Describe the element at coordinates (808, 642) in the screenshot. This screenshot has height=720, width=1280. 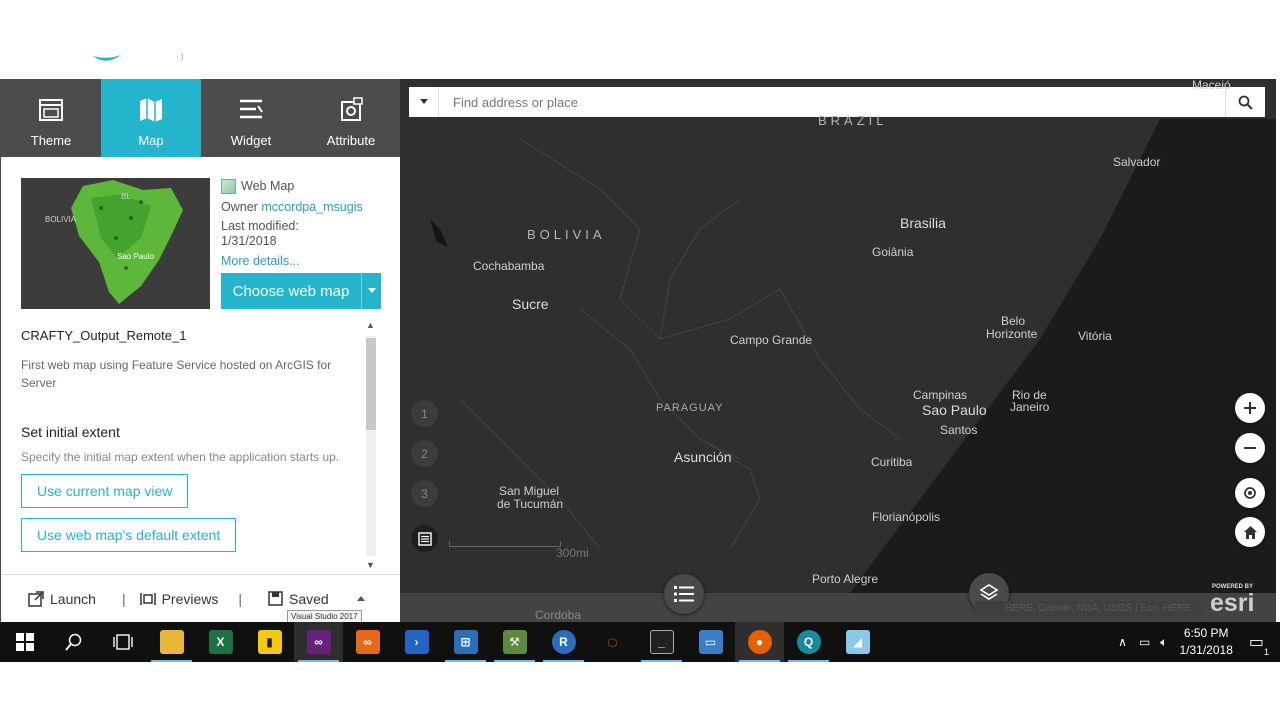
I see `taskbar-search-app: Q` at that location.